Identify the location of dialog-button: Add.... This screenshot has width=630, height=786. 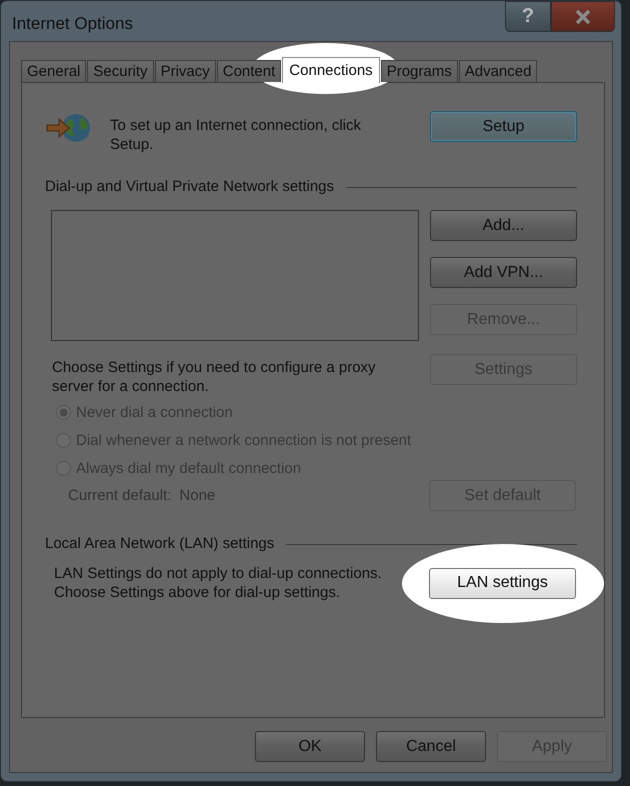
(503, 225).